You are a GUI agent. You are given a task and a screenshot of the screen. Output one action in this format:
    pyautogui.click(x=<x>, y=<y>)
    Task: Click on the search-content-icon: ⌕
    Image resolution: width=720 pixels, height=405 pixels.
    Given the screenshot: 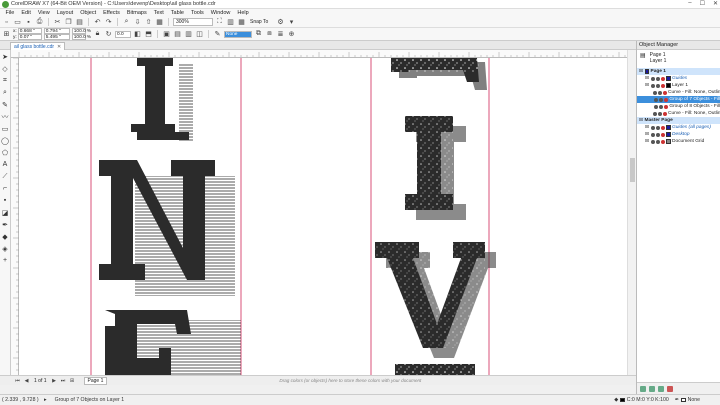 What is the action you would take?
    pyautogui.click(x=126, y=22)
    